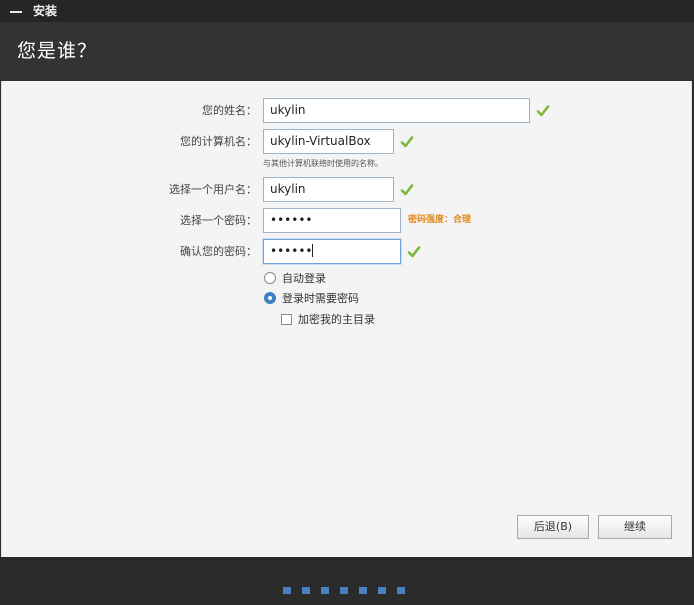 This screenshot has width=694, height=605. Describe the element at coordinates (332, 251) in the screenshot. I see `confirm-password-field: ••••••` at that location.